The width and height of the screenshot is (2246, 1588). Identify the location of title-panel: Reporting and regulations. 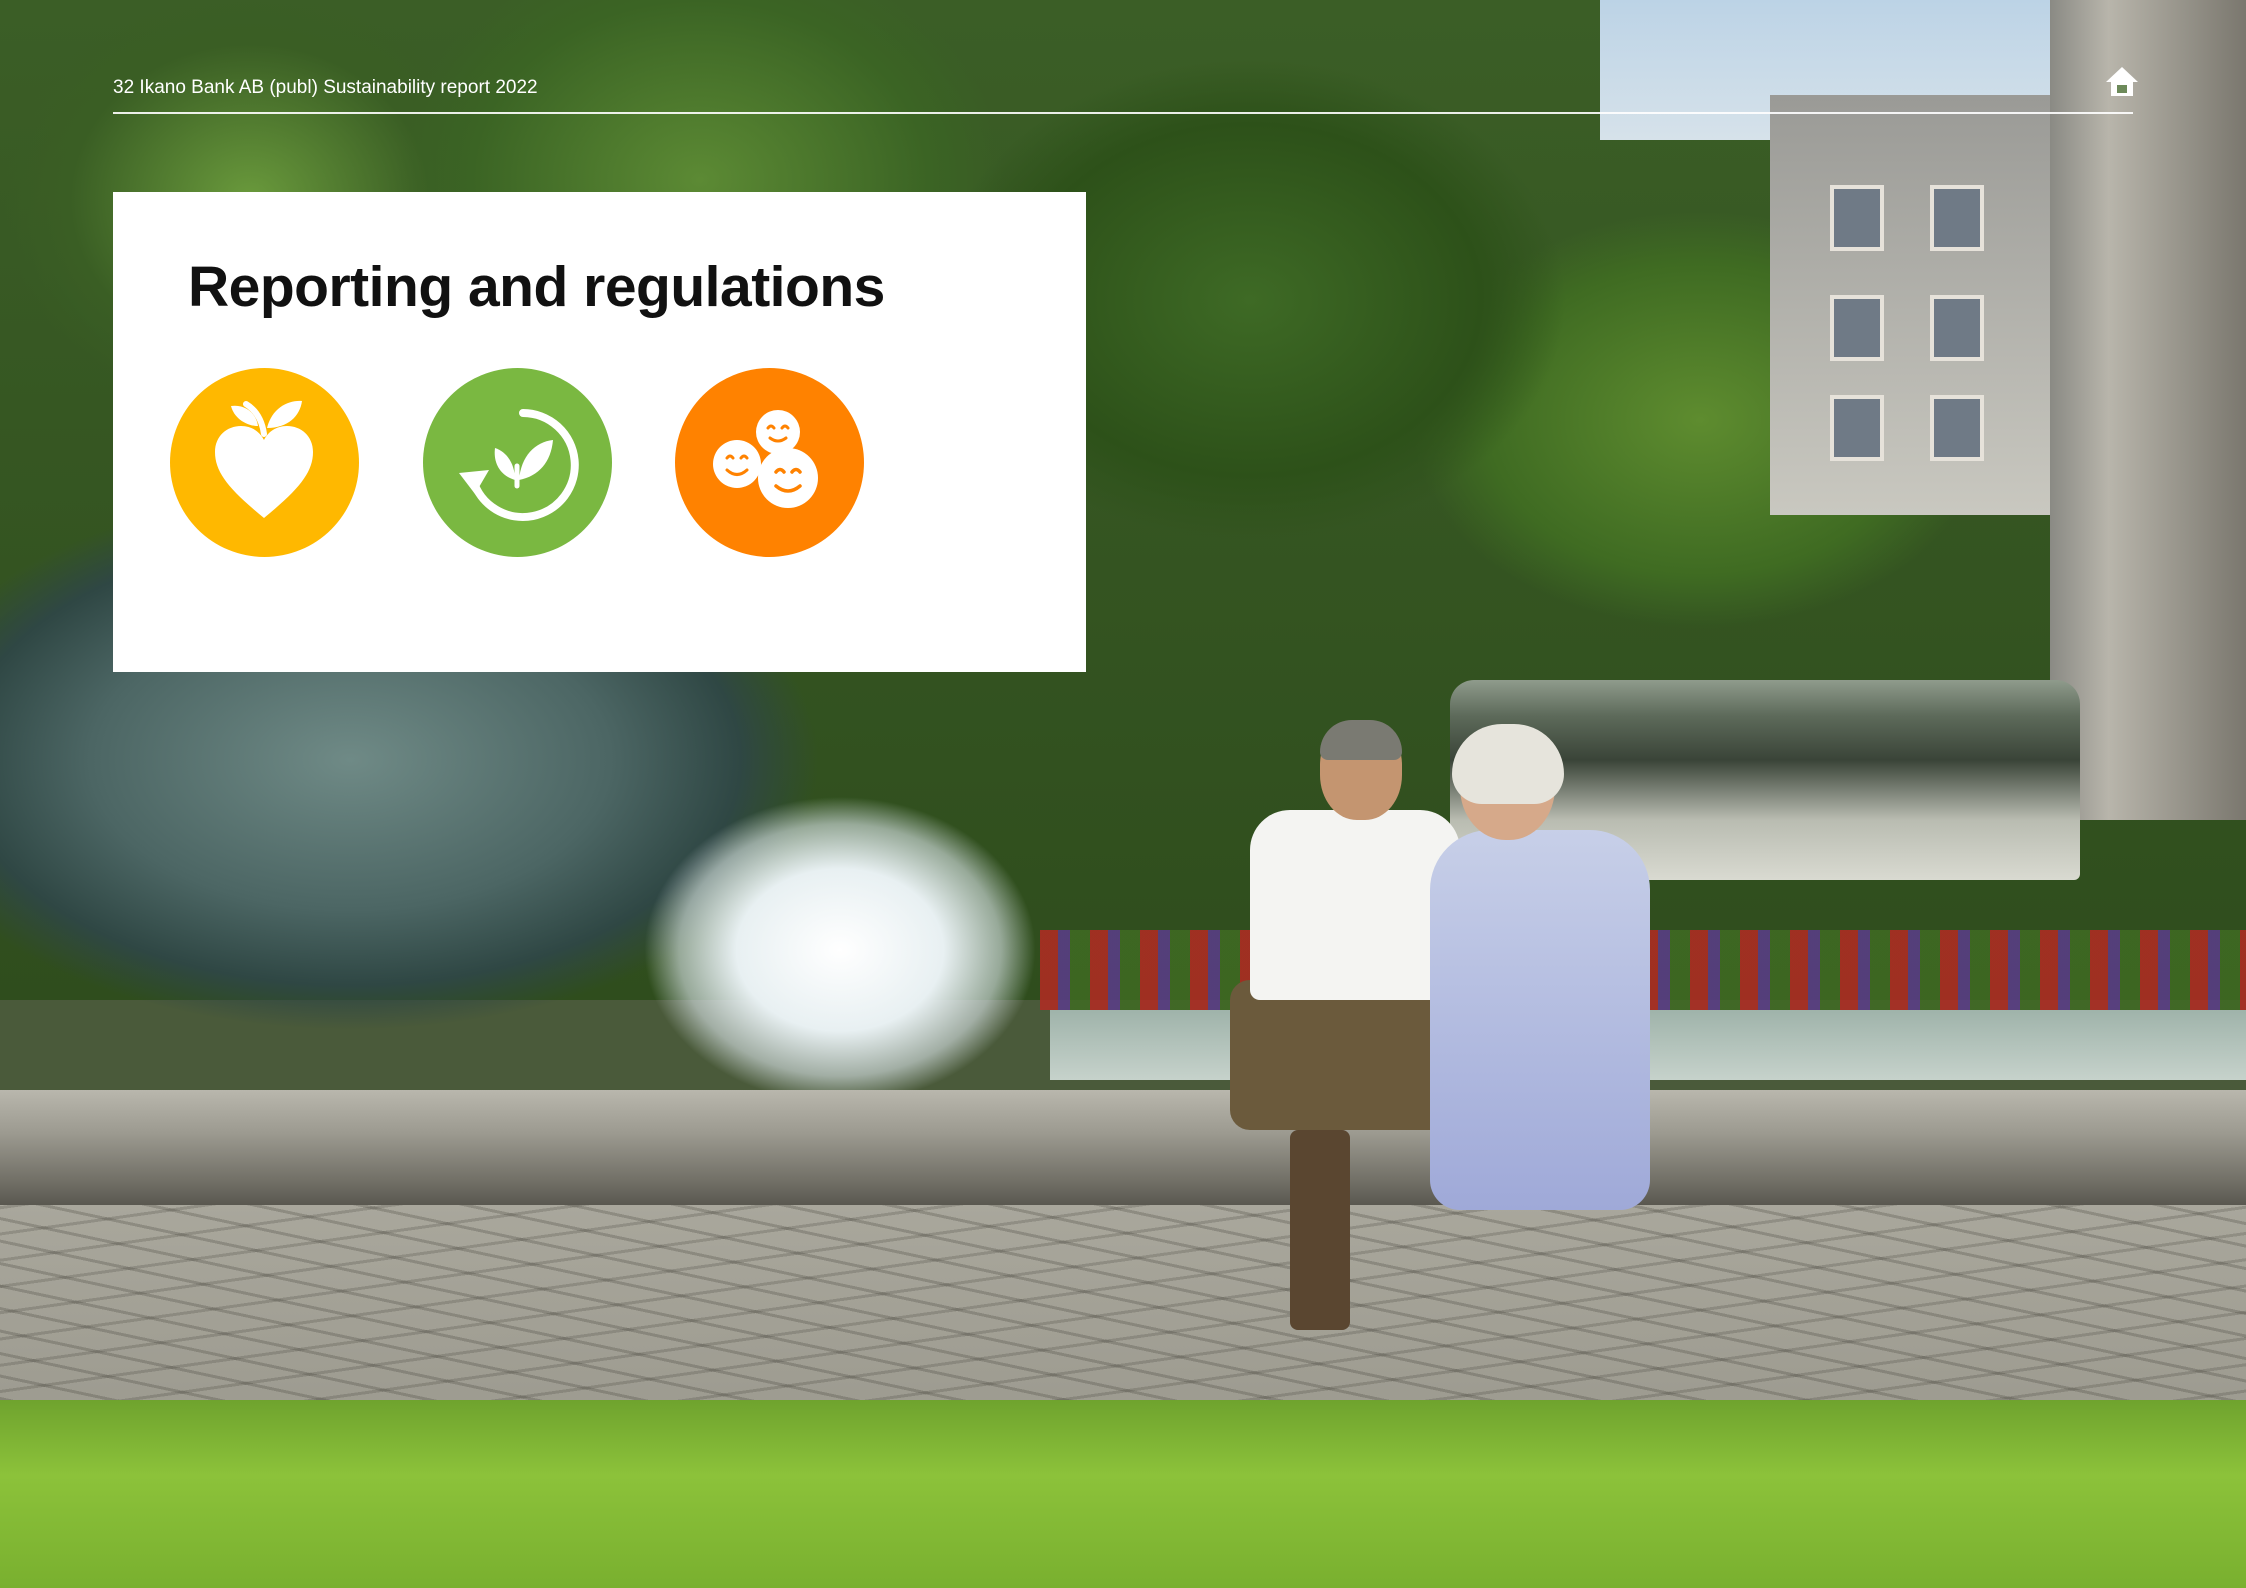
(599, 432).